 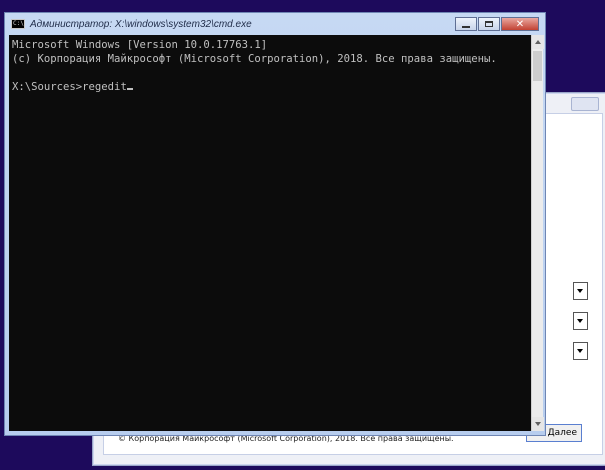 I want to click on maximize-icon, so click(x=489, y=24).